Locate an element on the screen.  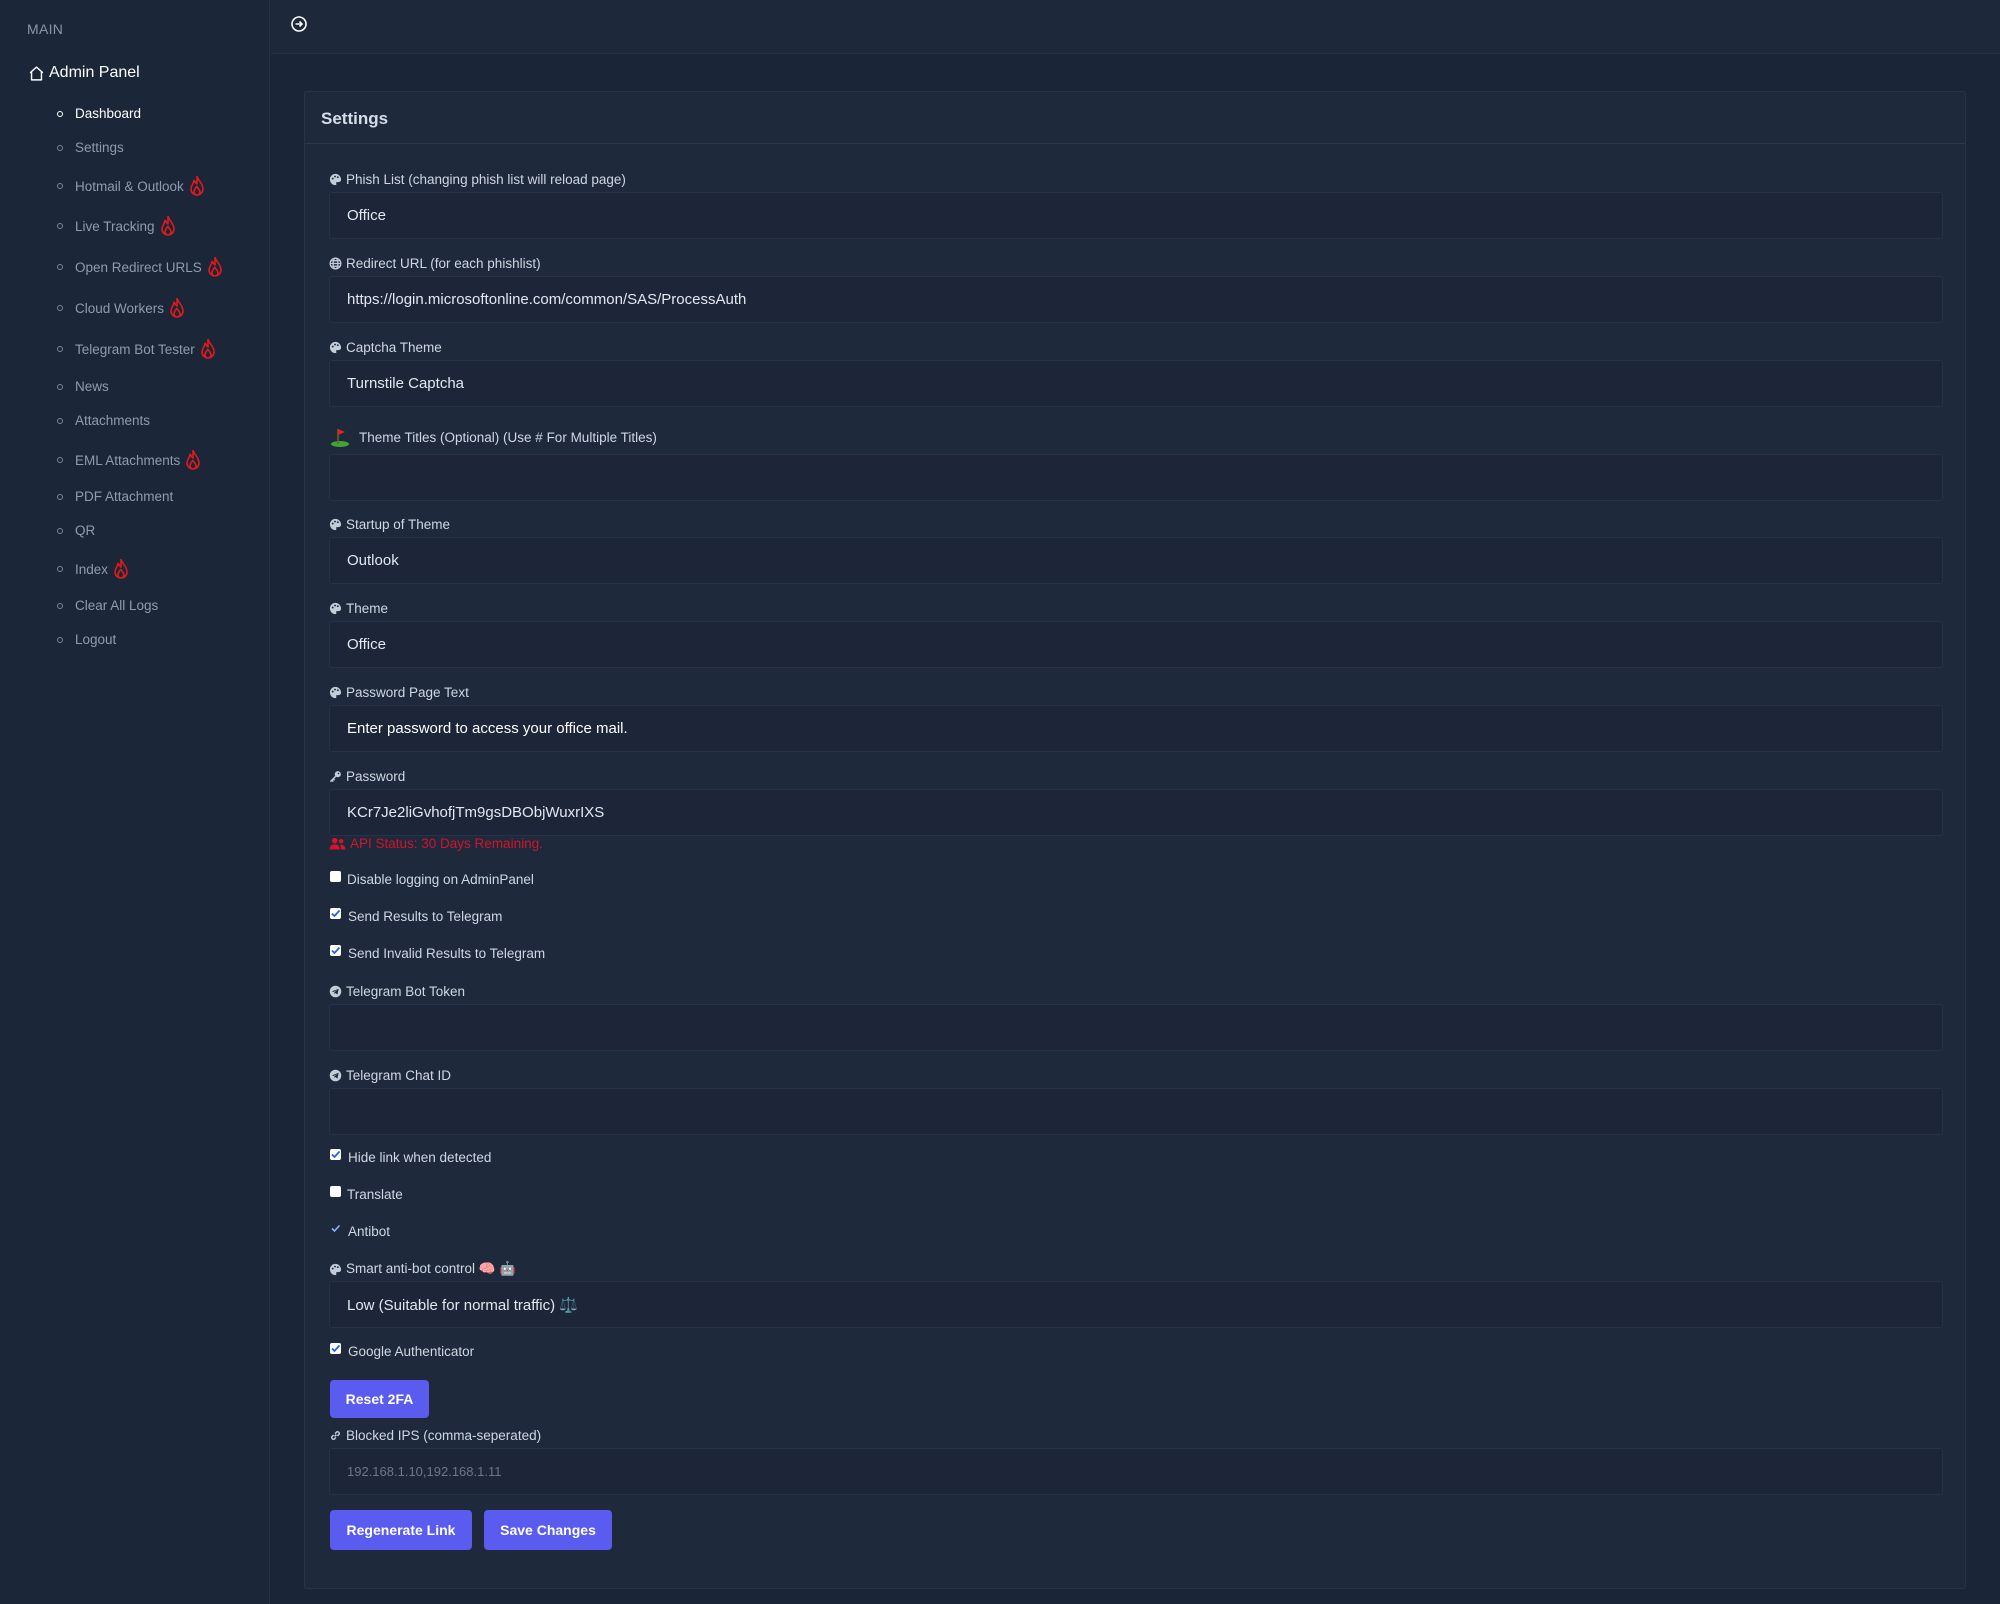
api-status: API Status: 30 Days Remaining. is located at coordinates (436, 843).